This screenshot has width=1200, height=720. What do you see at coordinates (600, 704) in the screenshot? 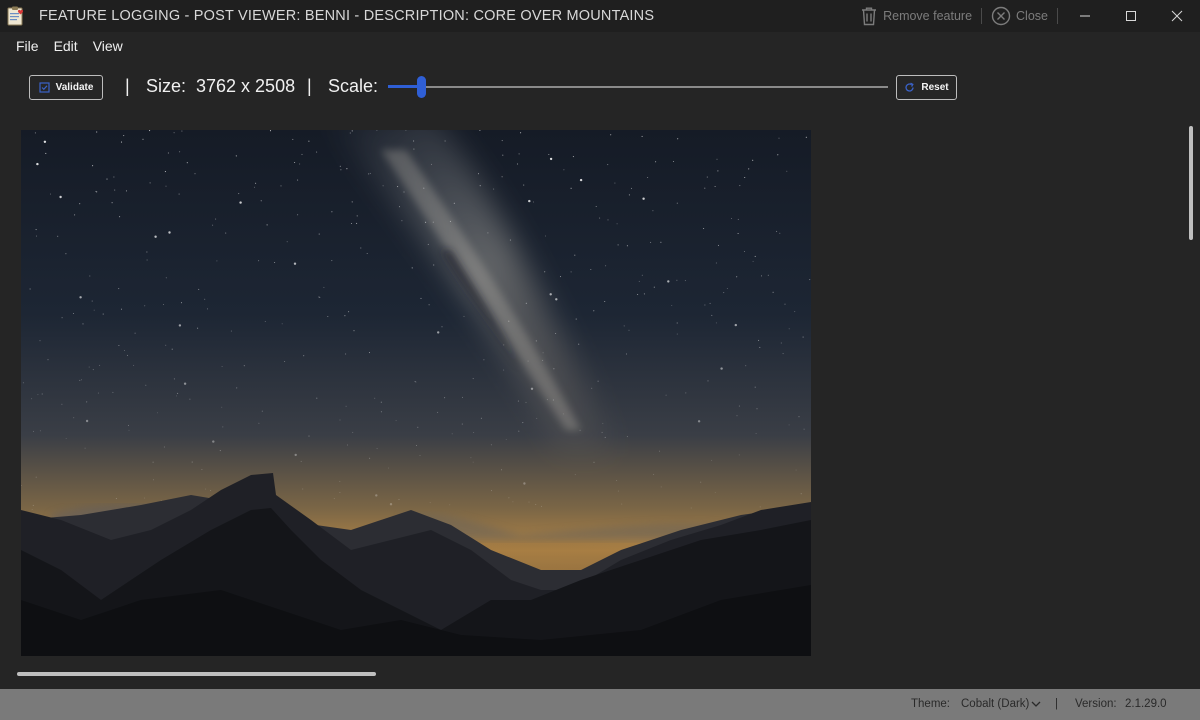
I see `status-bar: Theme: Cobalt (Dark) | Version: 2.1.29.0` at bounding box center [600, 704].